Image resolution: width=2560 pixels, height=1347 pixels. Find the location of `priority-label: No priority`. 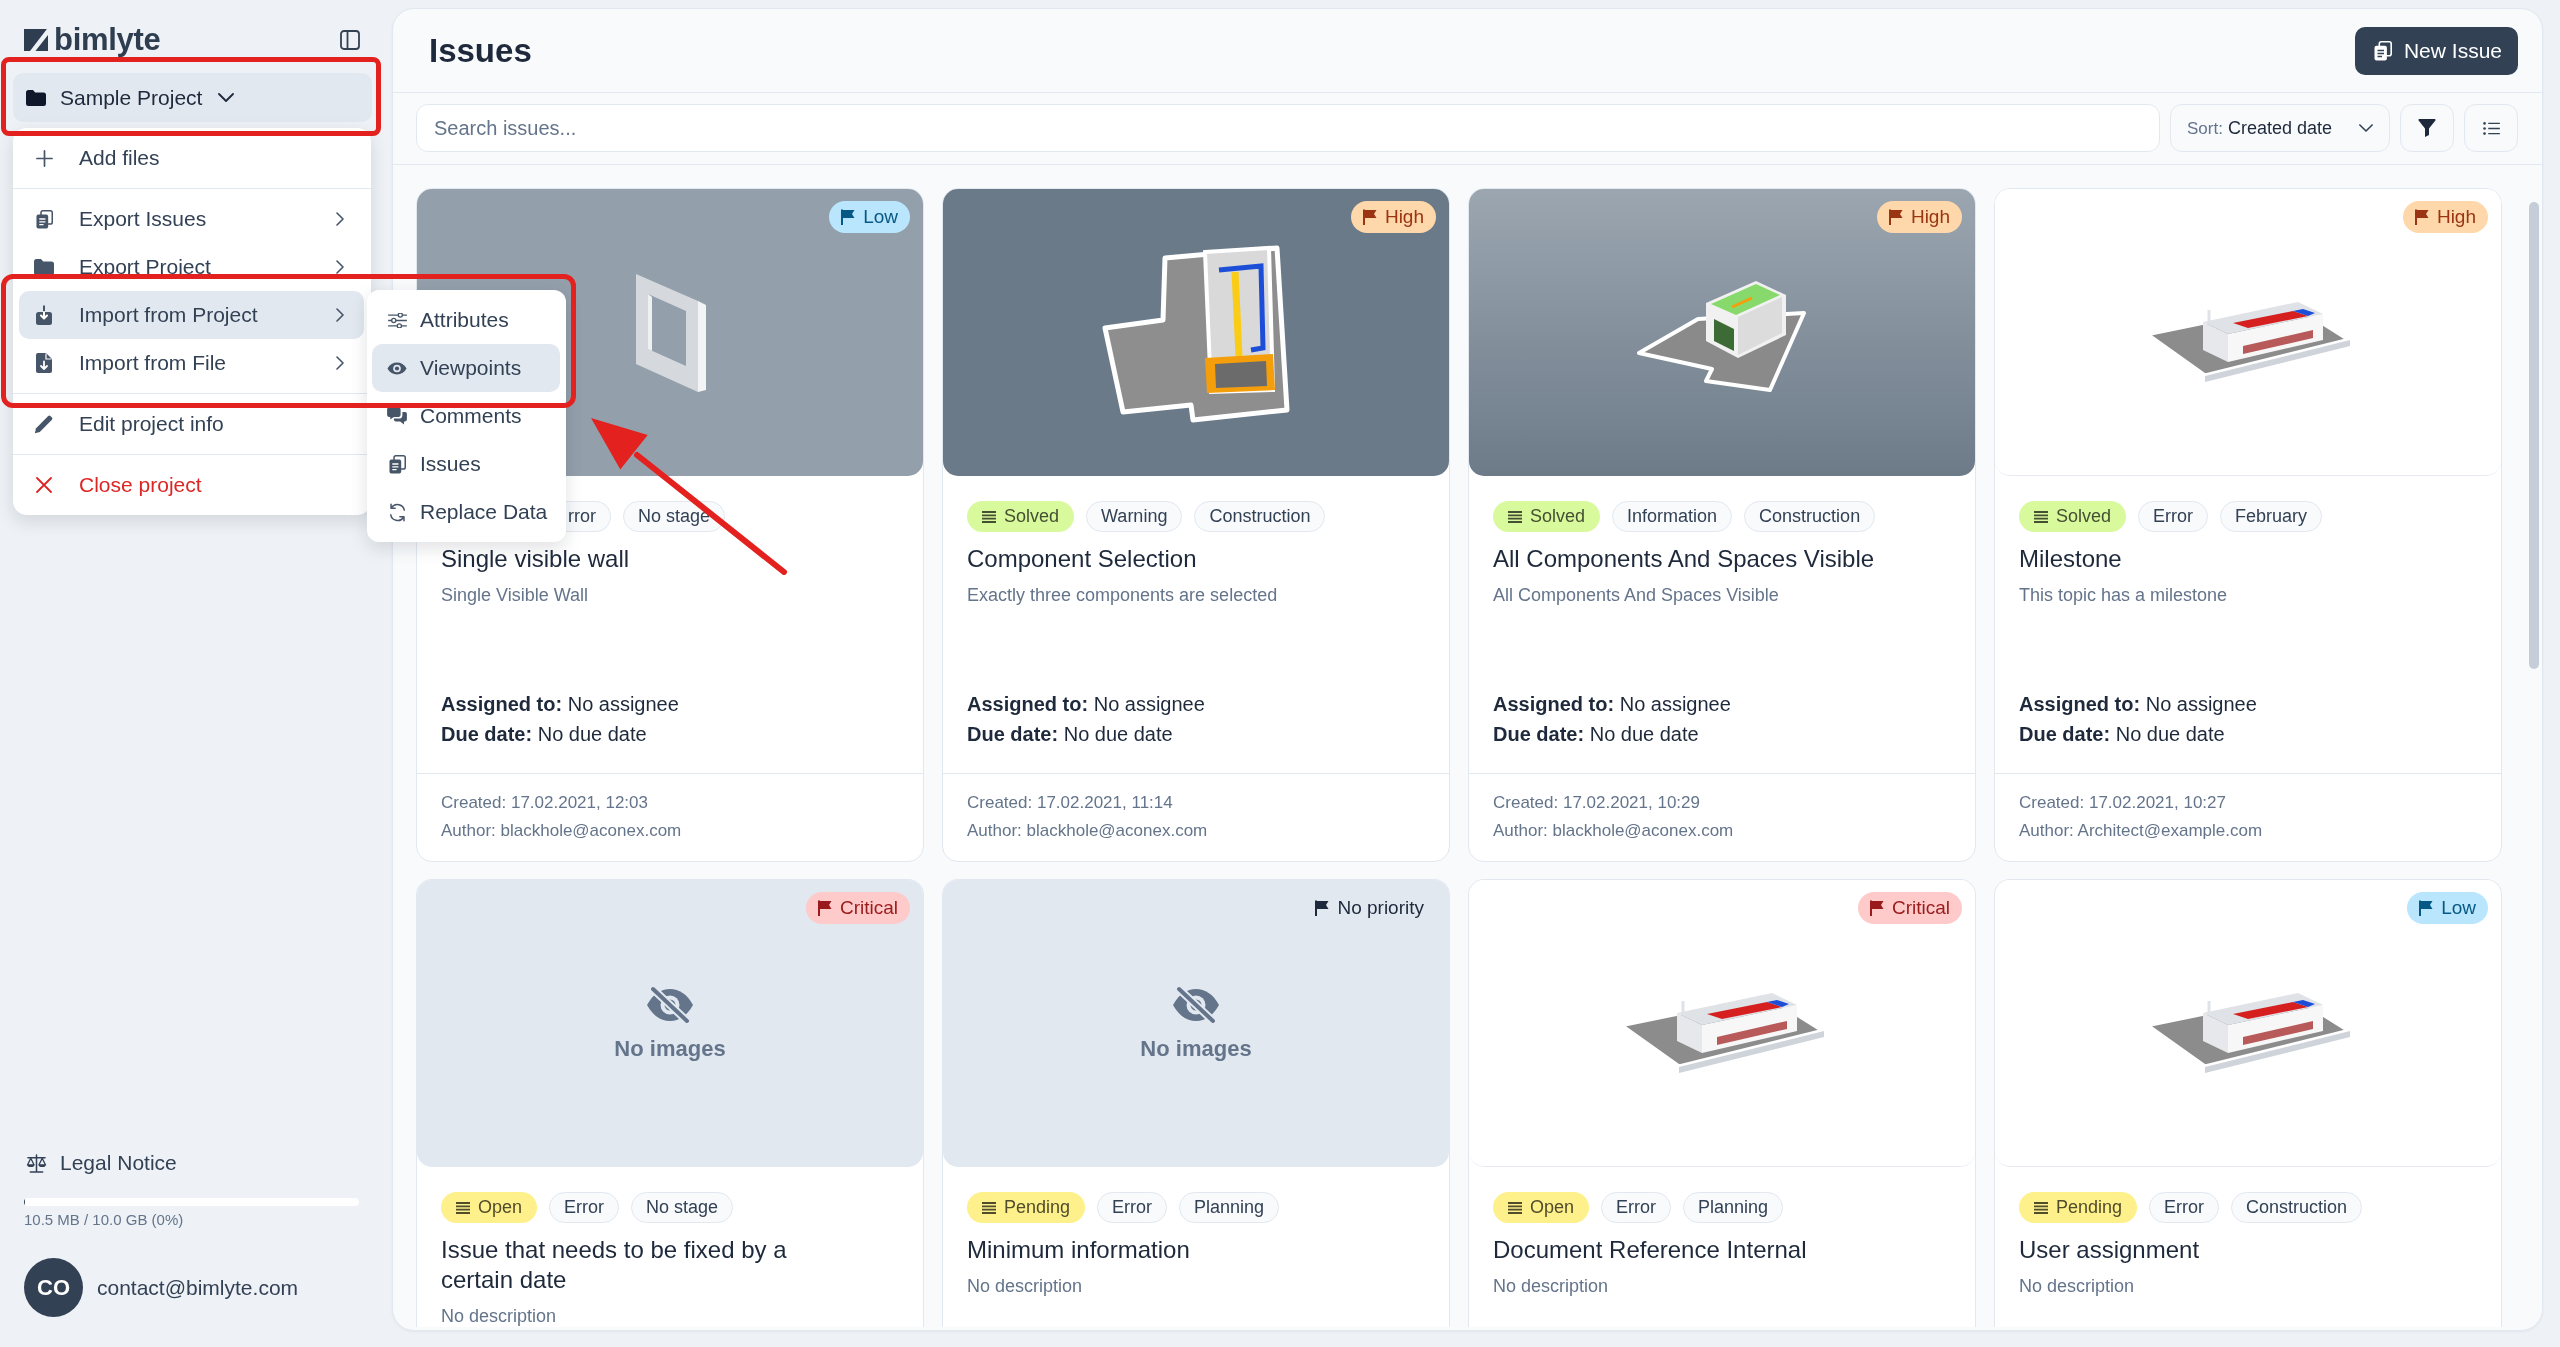

priority-label: No priority is located at coordinates (1380, 907).